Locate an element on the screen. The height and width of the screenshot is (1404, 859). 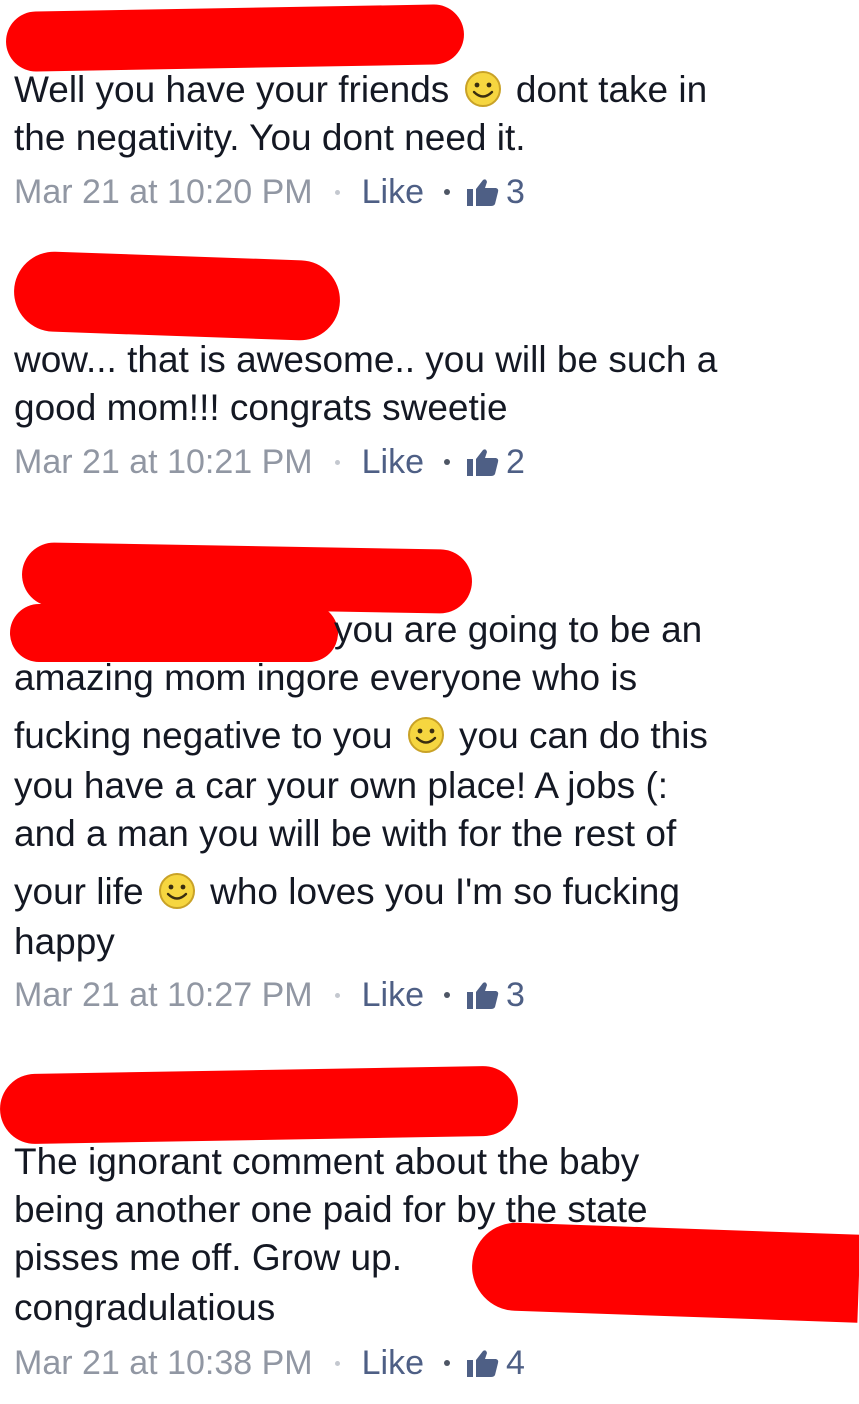
timestamp: Mar 21 at 10:20 PM is located at coordinates (163, 192).